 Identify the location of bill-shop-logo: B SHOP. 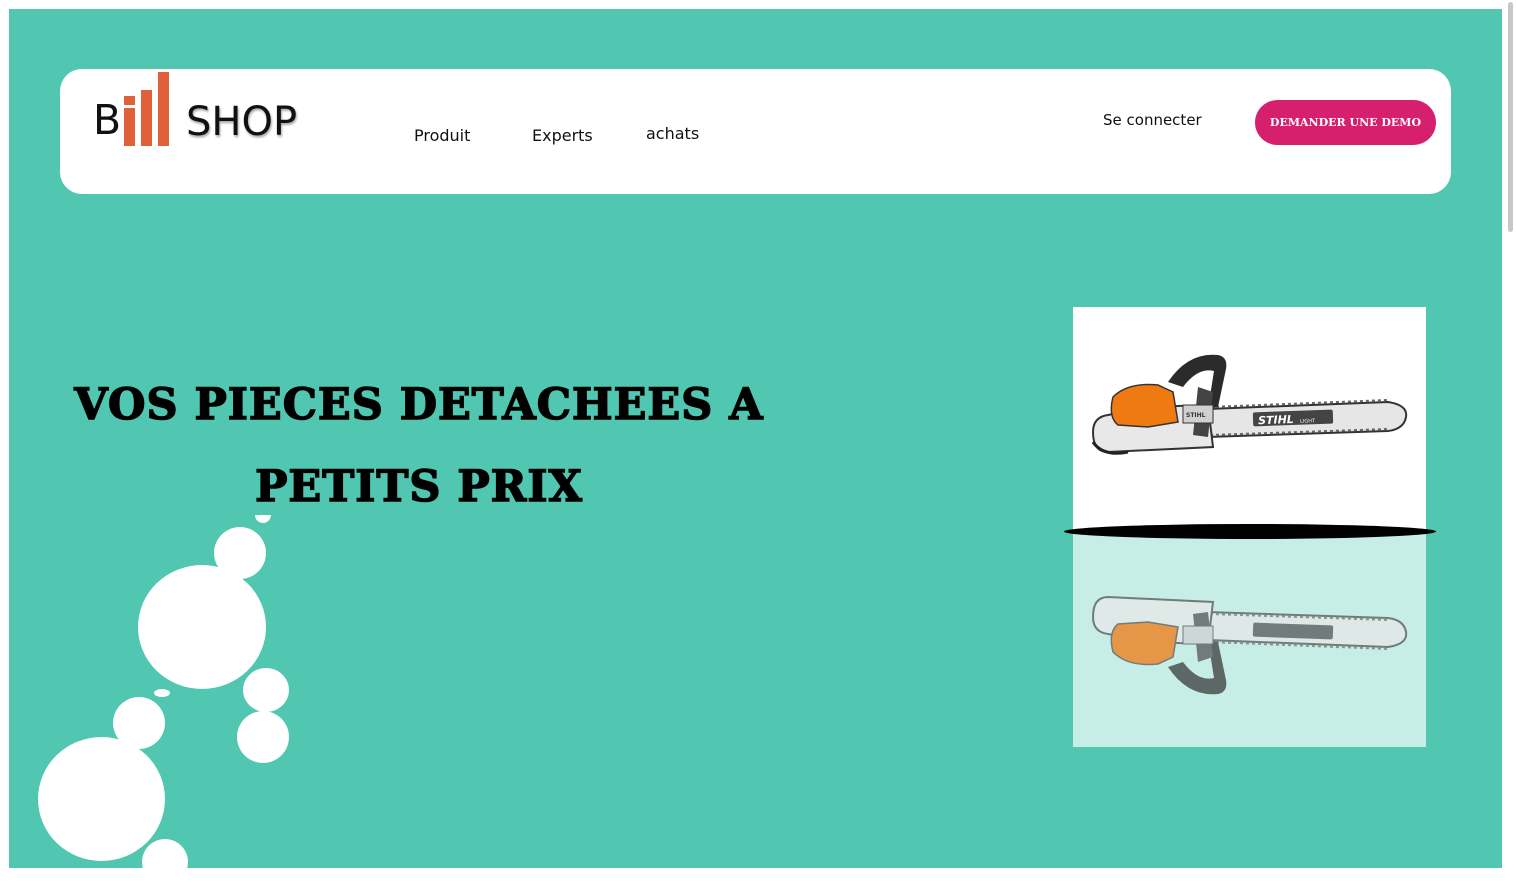
(198, 112).